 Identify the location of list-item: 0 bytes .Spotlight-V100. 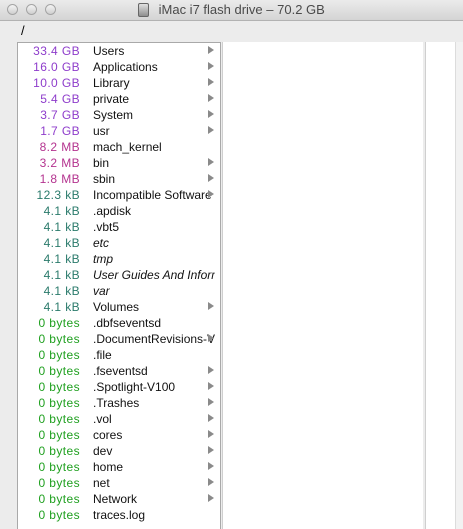
(119, 387).